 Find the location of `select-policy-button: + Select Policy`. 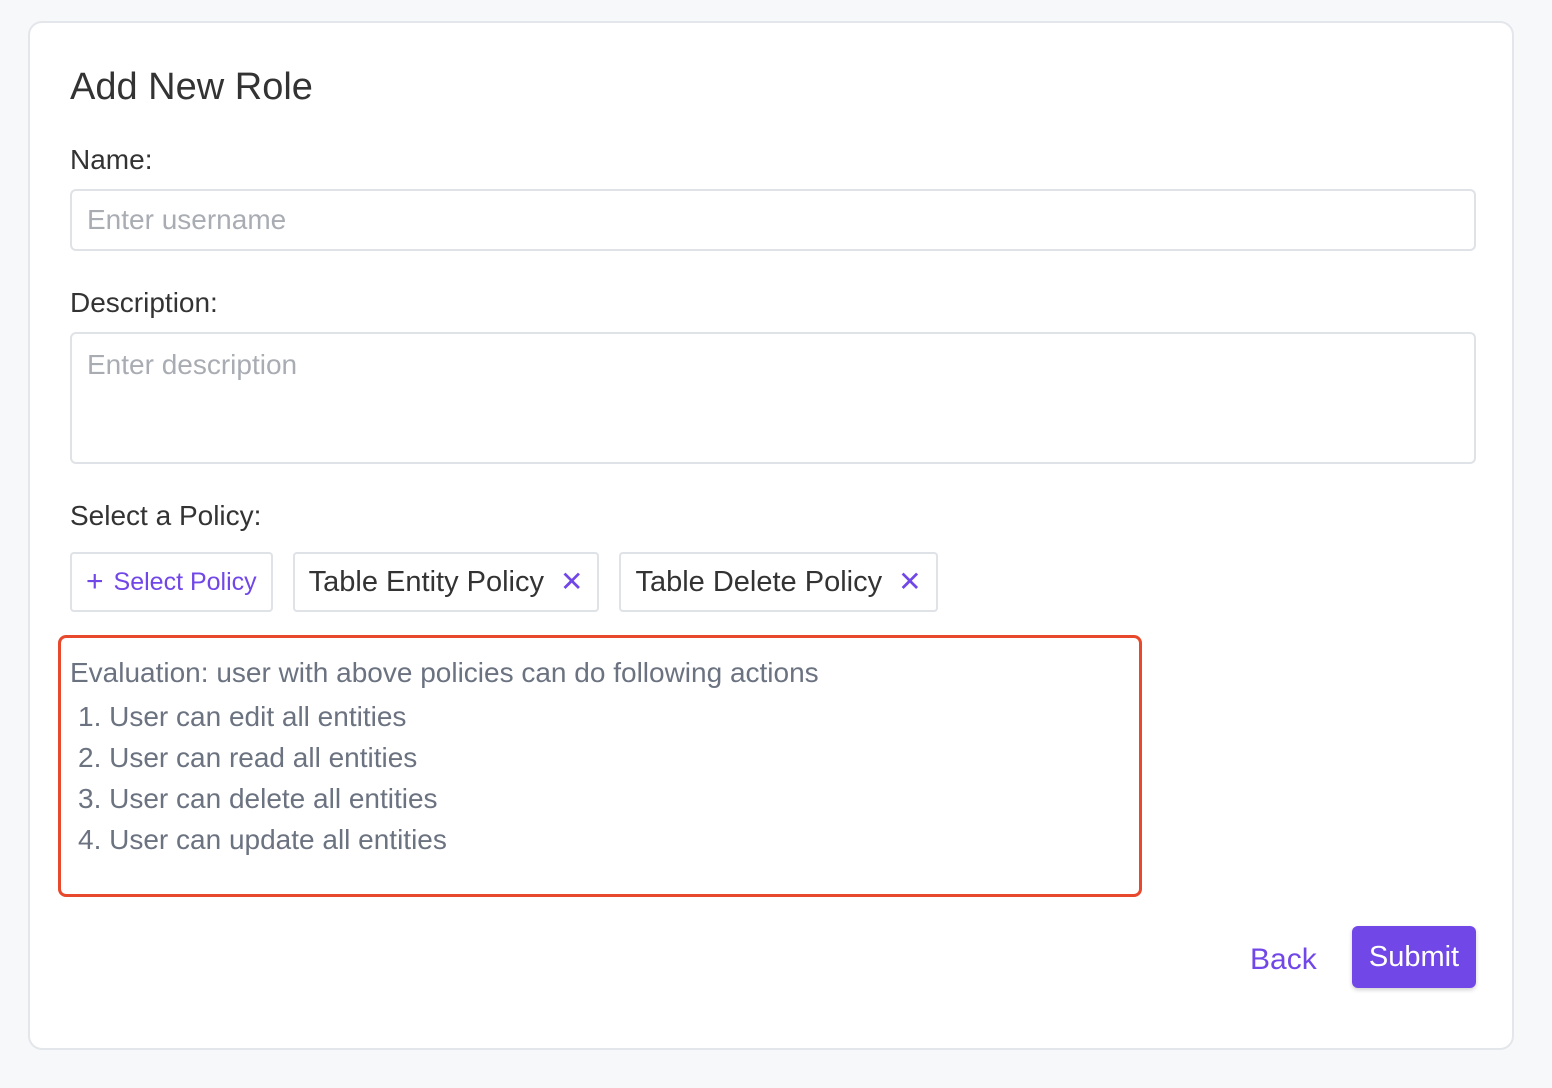

select-policy-button: + Select Policy is located at coordinates (171, 582).